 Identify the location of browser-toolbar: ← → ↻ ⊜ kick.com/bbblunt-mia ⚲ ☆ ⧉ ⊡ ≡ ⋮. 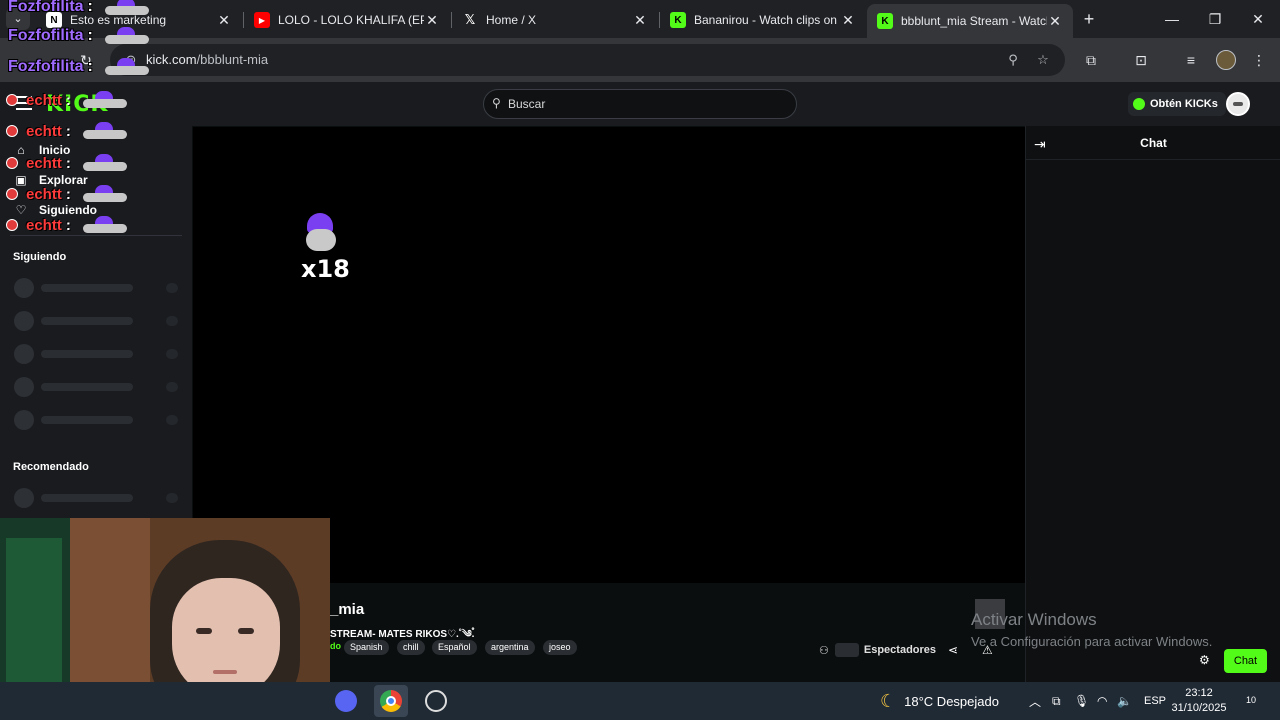
(640, 60).